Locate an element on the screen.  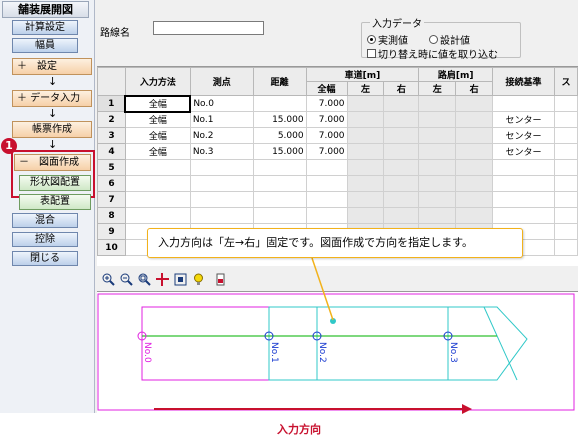
input-direction-label: 入力方向 is located at coordinates (299, 429).